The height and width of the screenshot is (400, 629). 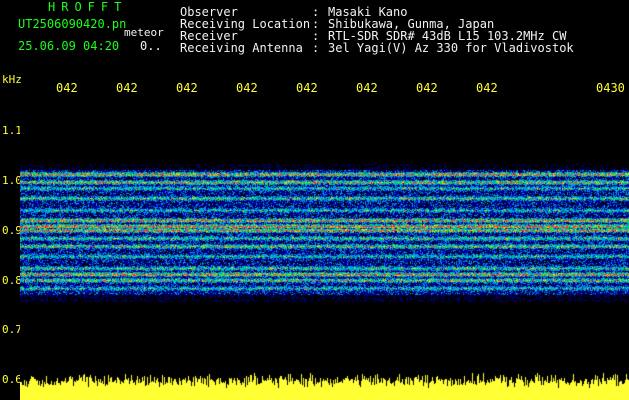 What do you see at coordinates (144, 32) in the screenshot?
I see `meteor-label: meteor` at bounding box center [144, 32].